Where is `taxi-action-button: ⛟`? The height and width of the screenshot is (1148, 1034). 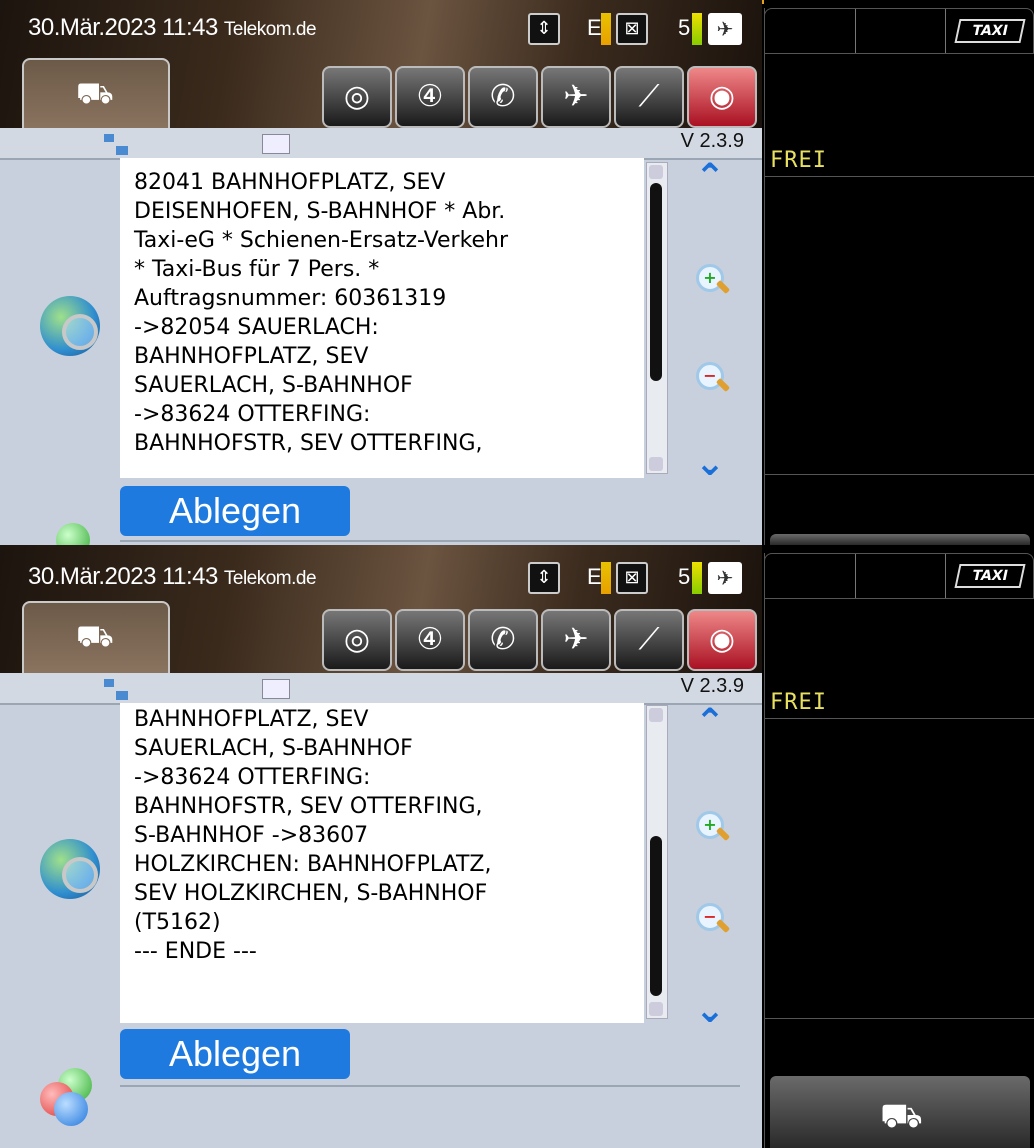 taxi-action-button: ⛟ is located at coordinates (900, 1112).